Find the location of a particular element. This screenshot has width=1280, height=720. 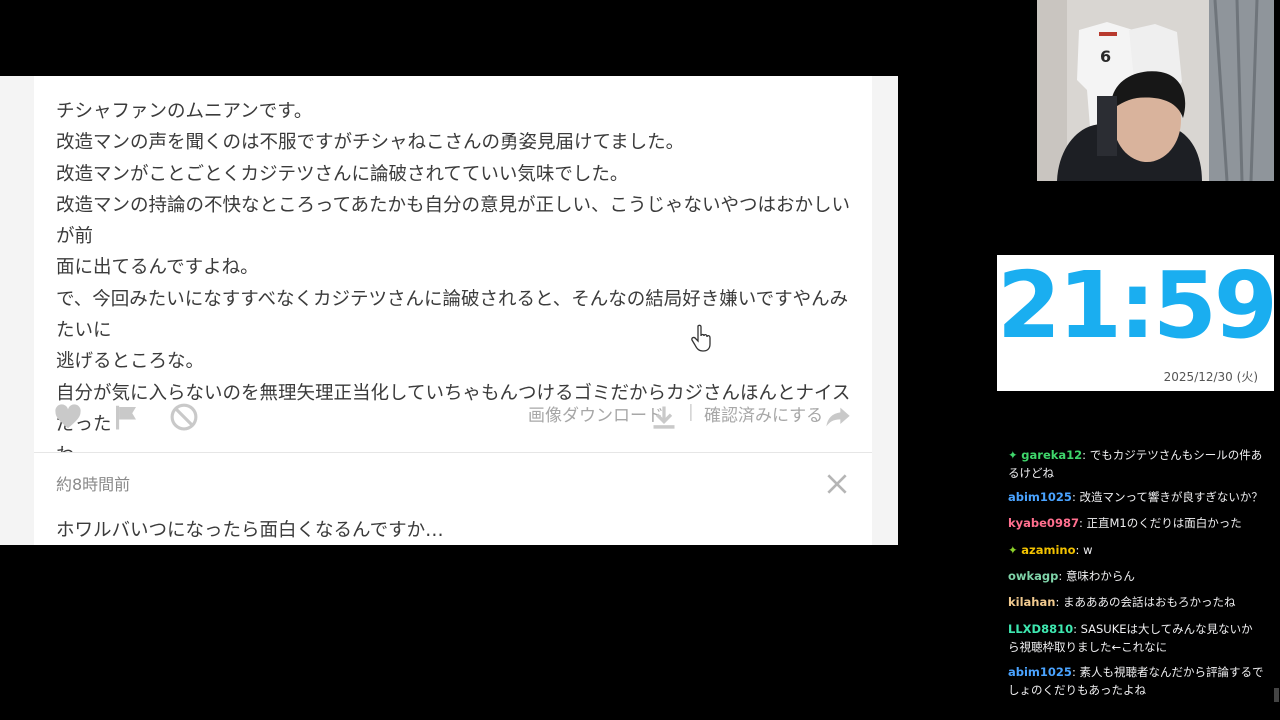

share-arrow-icon is located at coordinates (838, 417).